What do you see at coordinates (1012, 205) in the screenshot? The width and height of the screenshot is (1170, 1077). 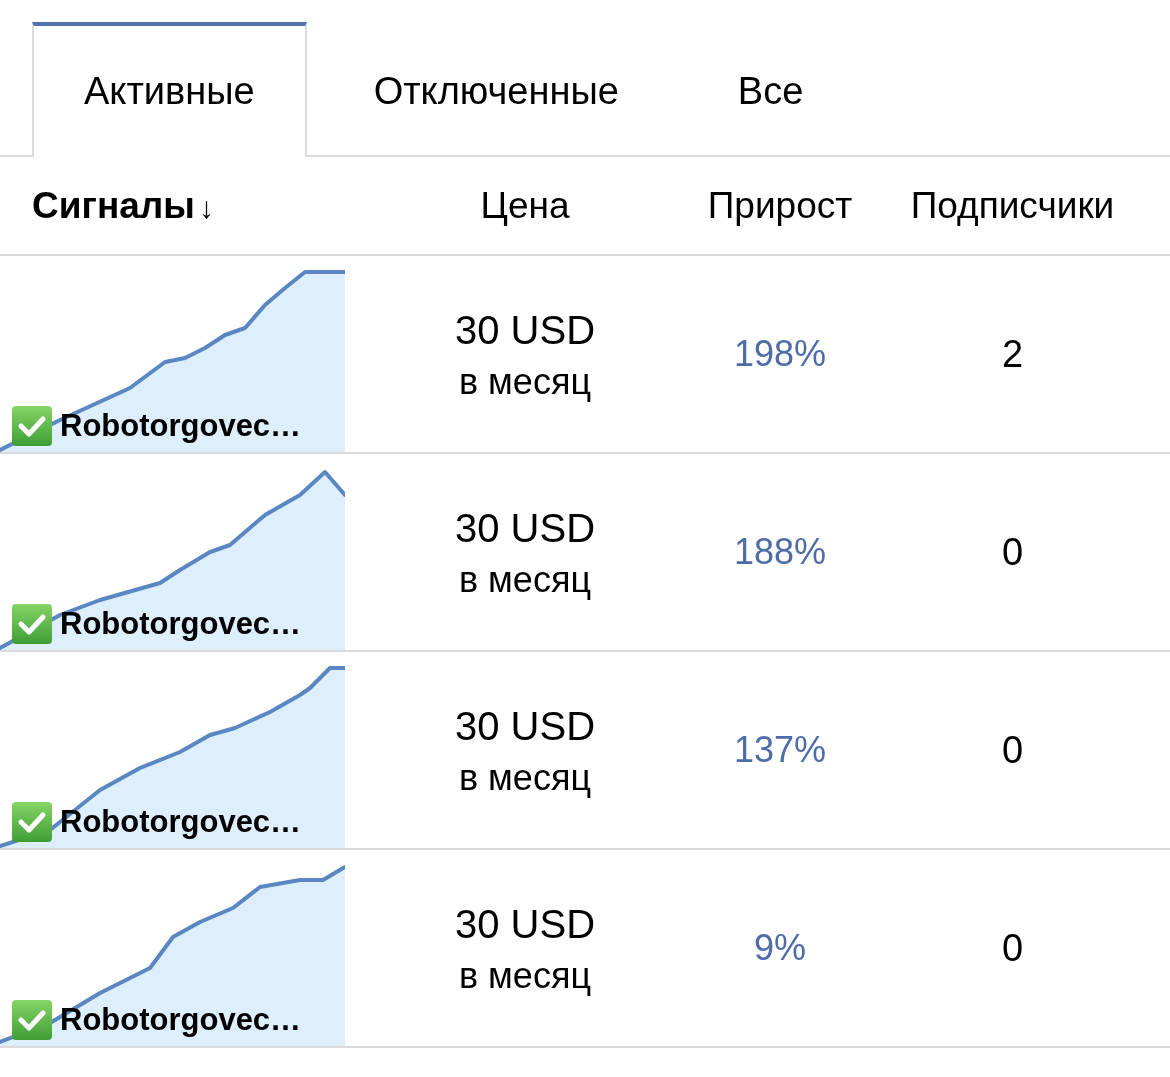 I see `column-header: Подписчики` at bounding box center [1012, 205].